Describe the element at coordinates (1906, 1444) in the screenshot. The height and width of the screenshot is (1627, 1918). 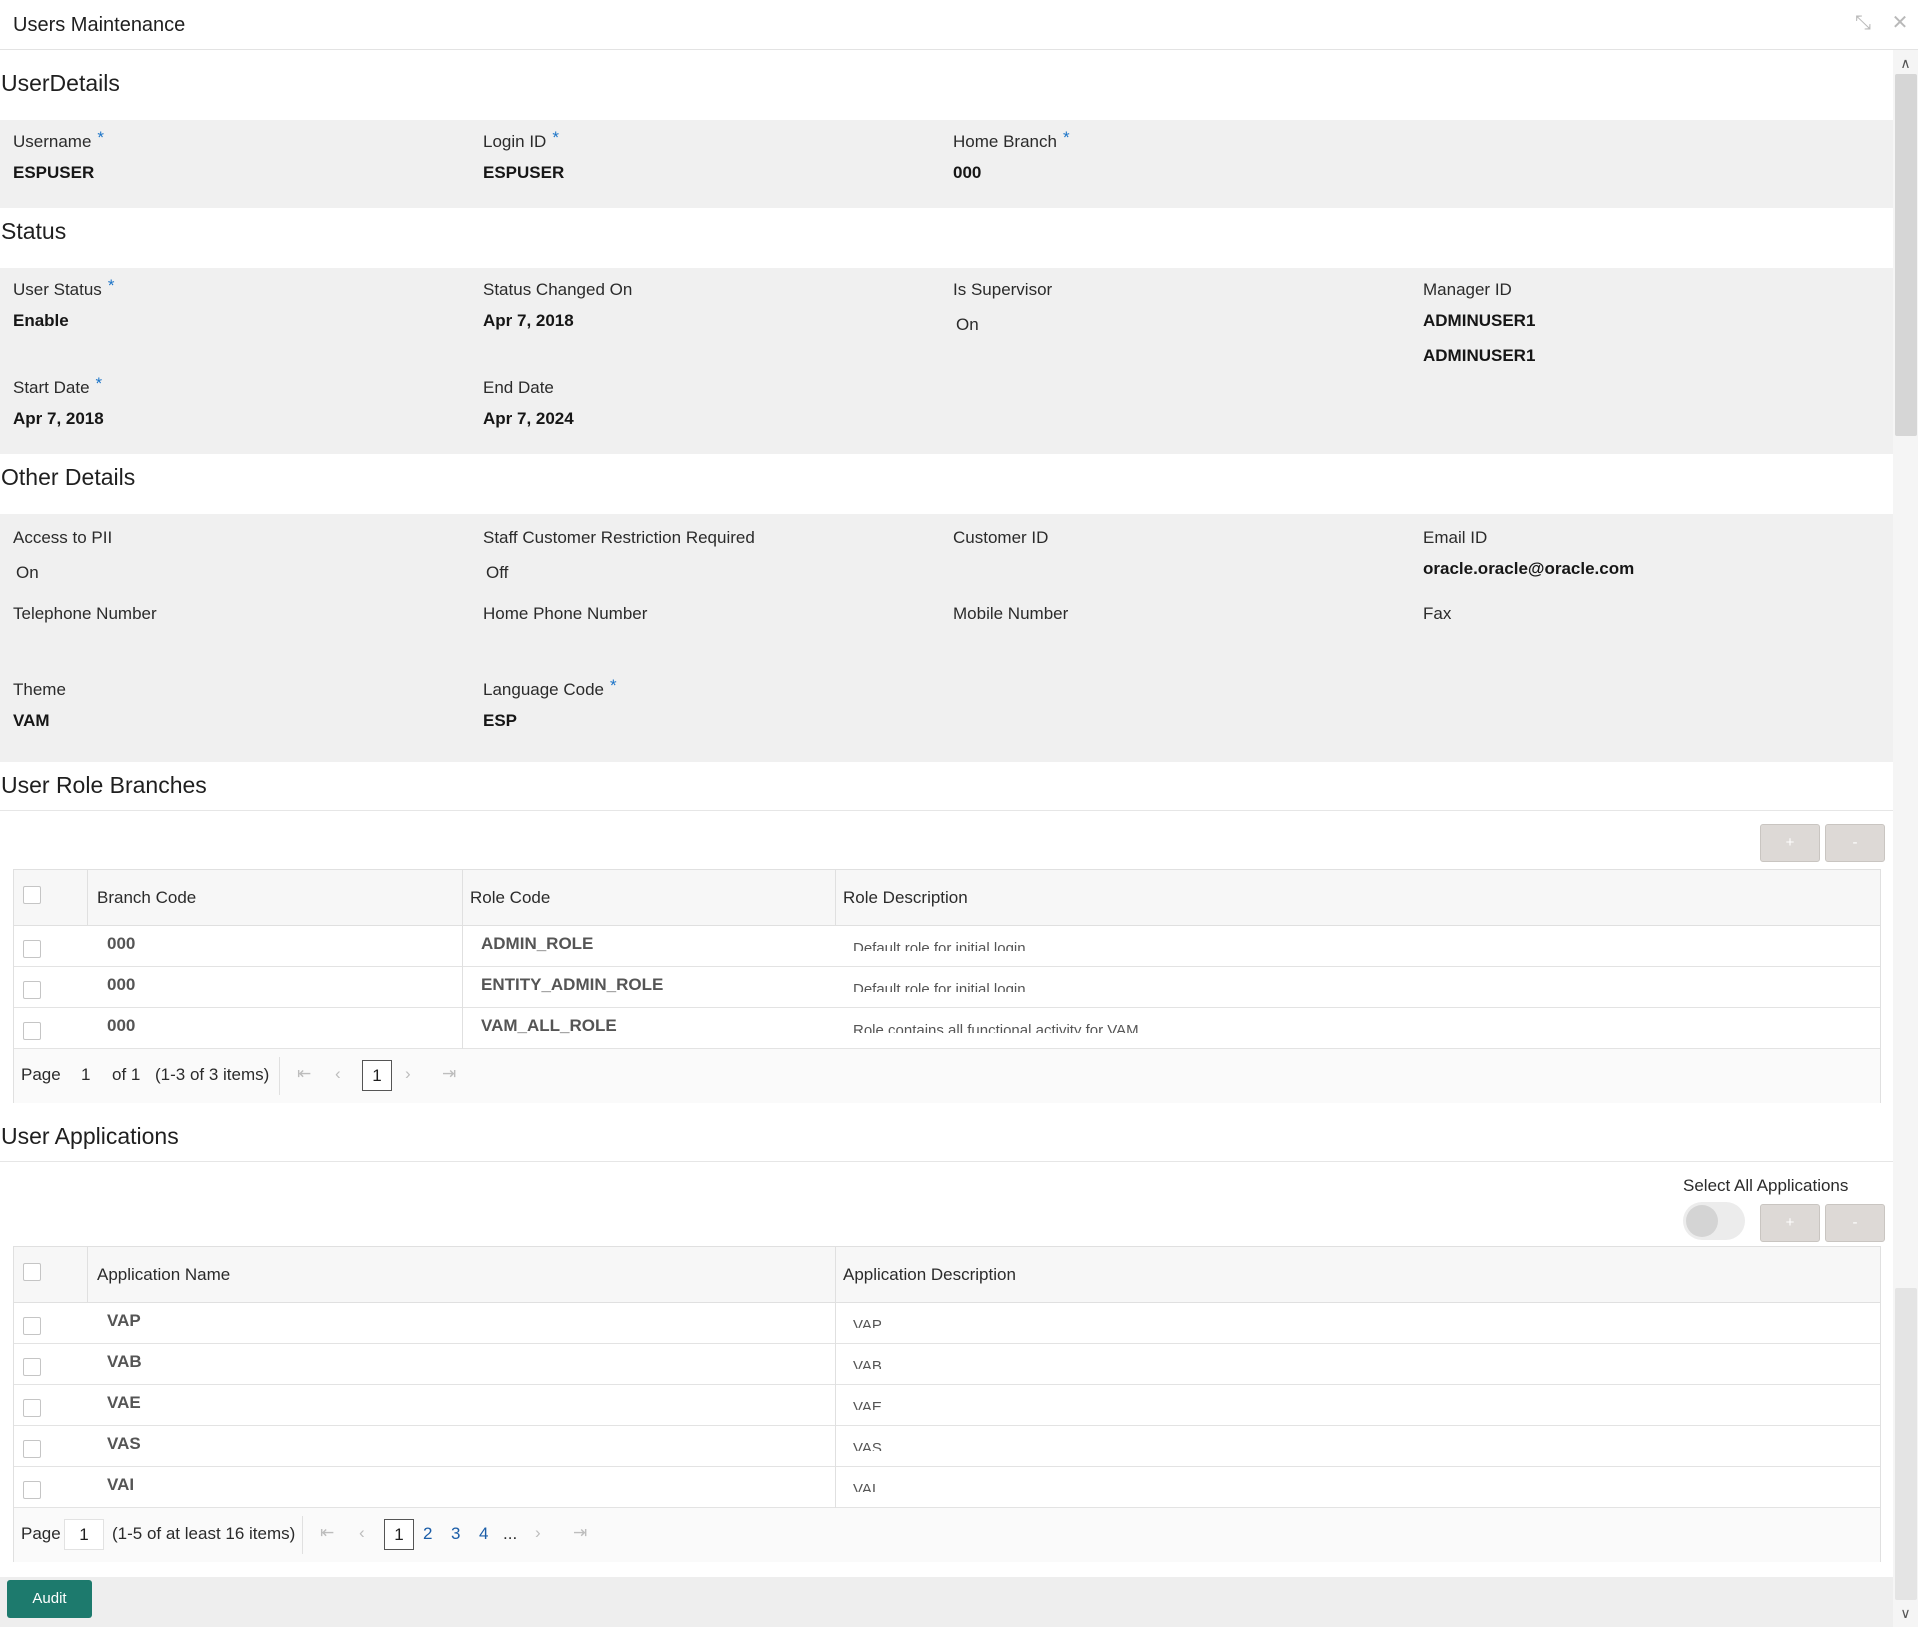
I see `scrollbar-track-lower` at that location.